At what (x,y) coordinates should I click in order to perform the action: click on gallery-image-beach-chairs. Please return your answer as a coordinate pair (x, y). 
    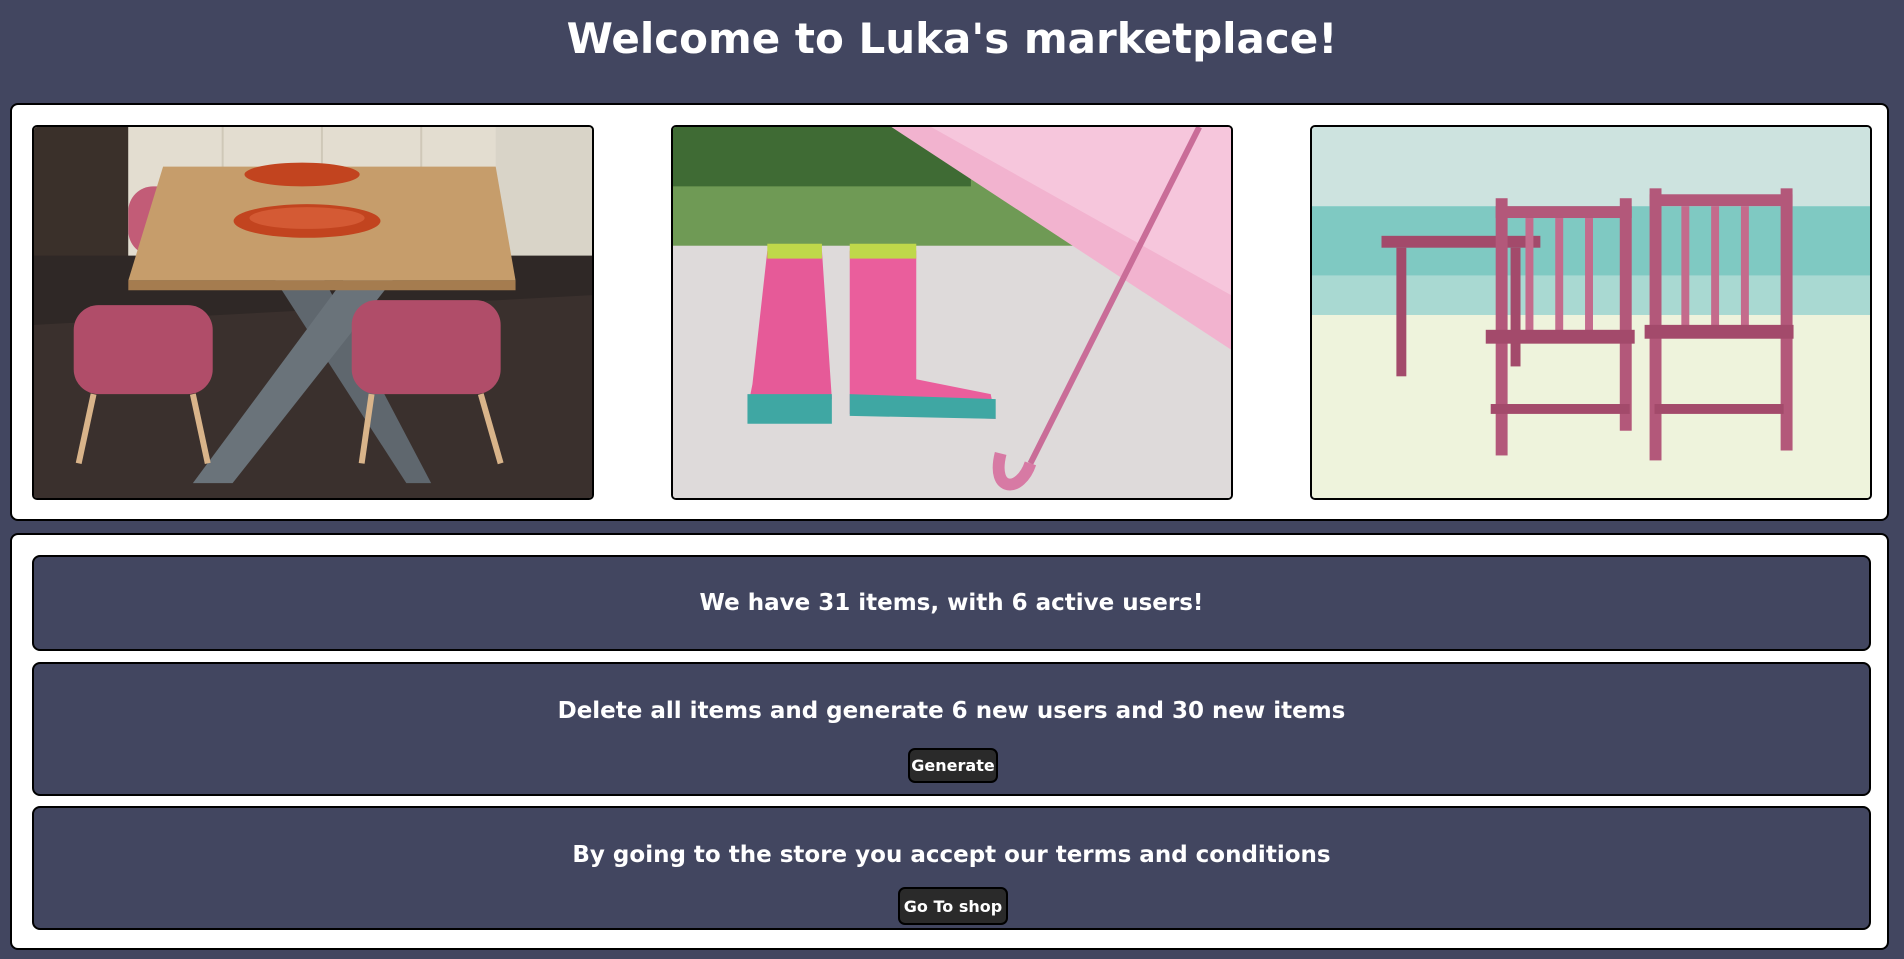
    Looking at the image, I should click on (1591, 312).